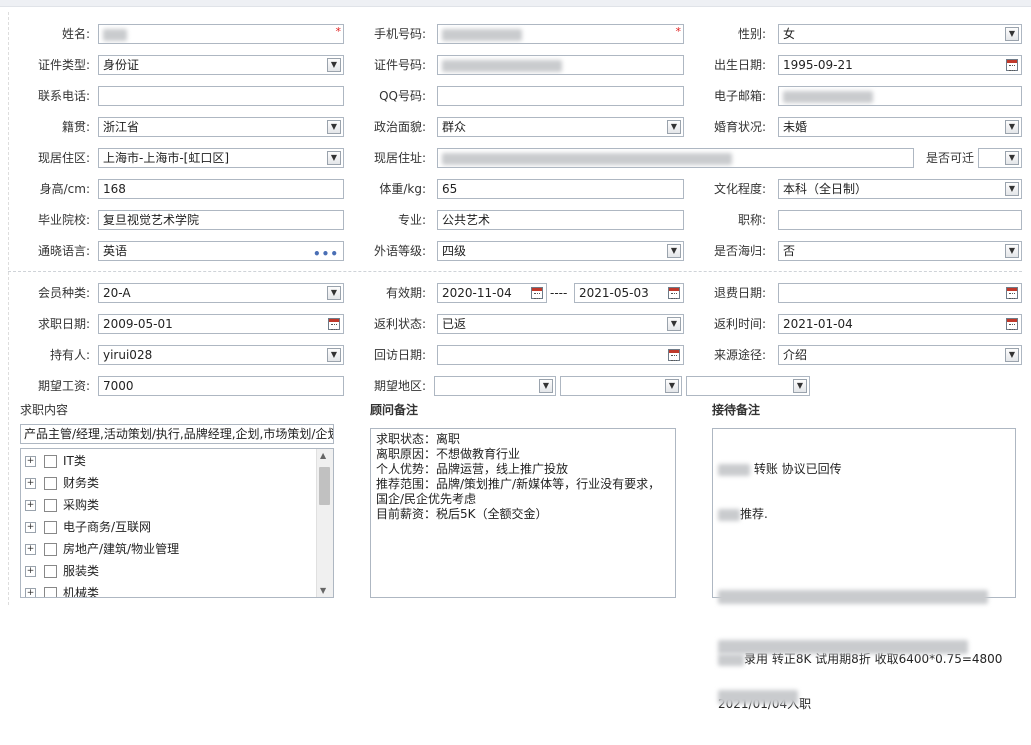 The width and height of the screenshot is (1031, 745). I want to click on name-input: *, so click(221, 34).